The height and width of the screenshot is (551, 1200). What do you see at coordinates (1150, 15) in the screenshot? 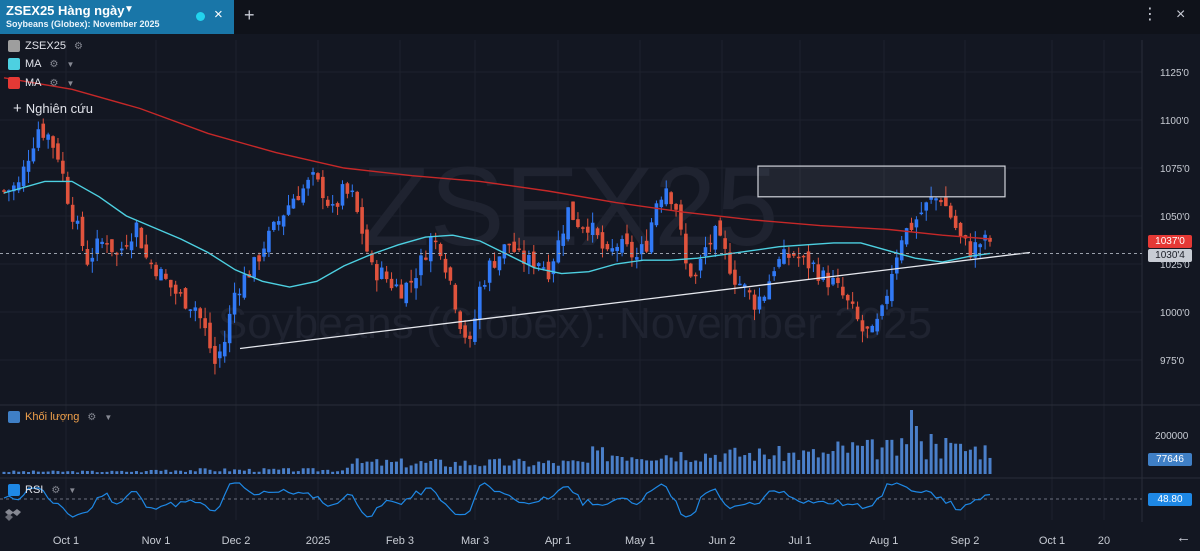
I see `more-vertical-icon: ⋮` at bounding box center [1150, 15].